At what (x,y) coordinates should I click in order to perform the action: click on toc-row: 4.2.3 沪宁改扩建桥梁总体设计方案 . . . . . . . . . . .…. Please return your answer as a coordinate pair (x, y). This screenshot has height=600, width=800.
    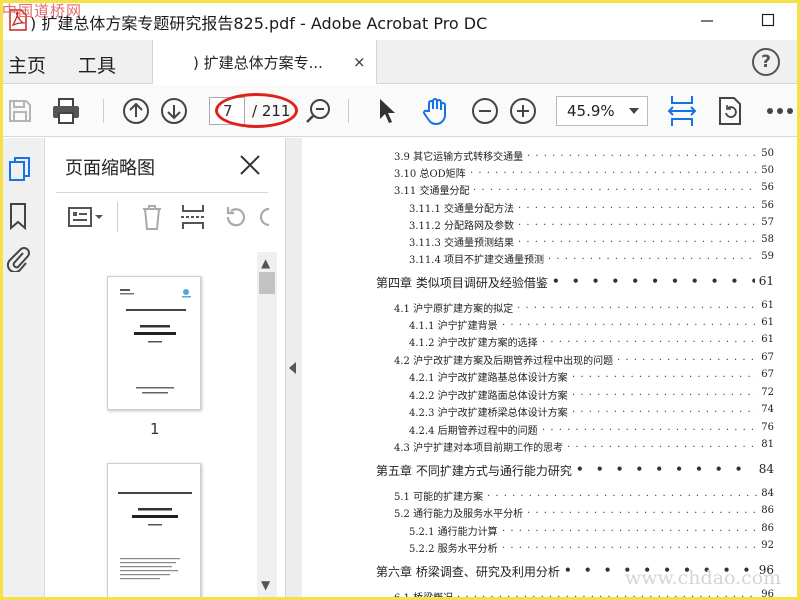
    Looking at the image, I should click on (551, 412).